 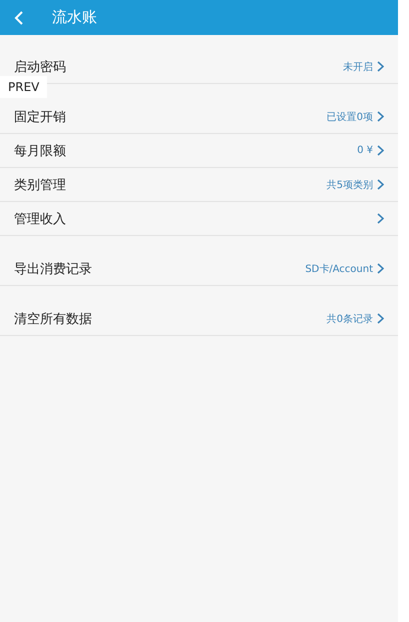 What do you see at coordinates (349, 117) in the screenshot?
I see `row-value: 已设置0项` at bounding box center [349, 117].